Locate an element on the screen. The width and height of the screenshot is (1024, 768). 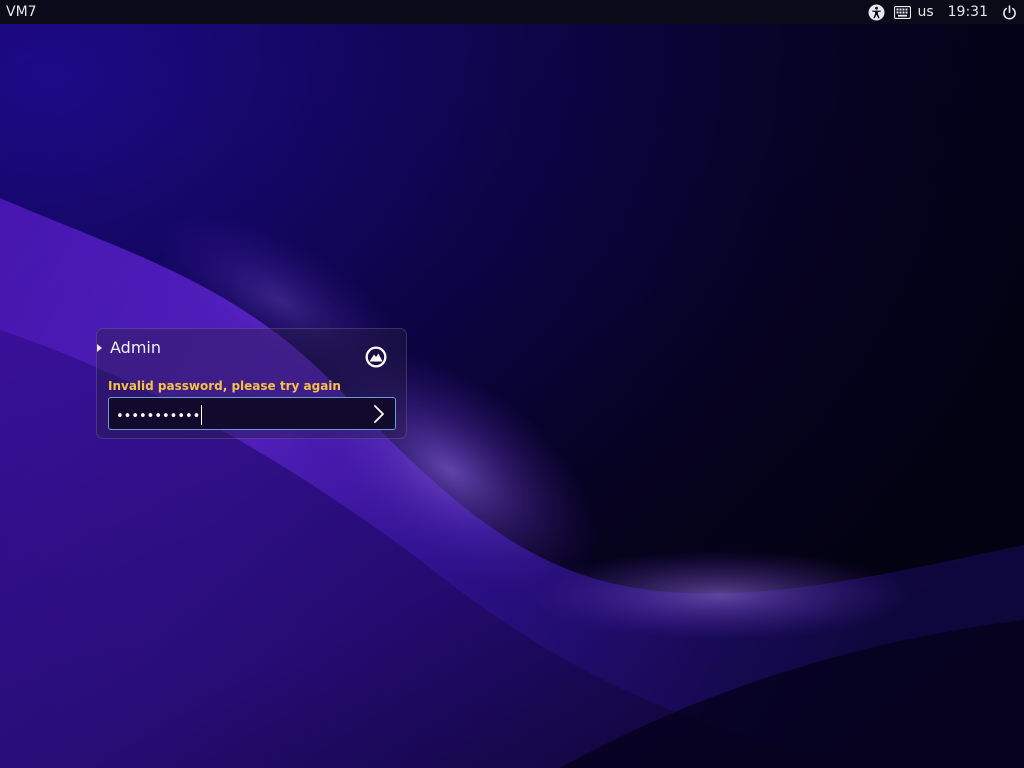
panel-indicators: us 19:31 is located at coordinates (942, 12).